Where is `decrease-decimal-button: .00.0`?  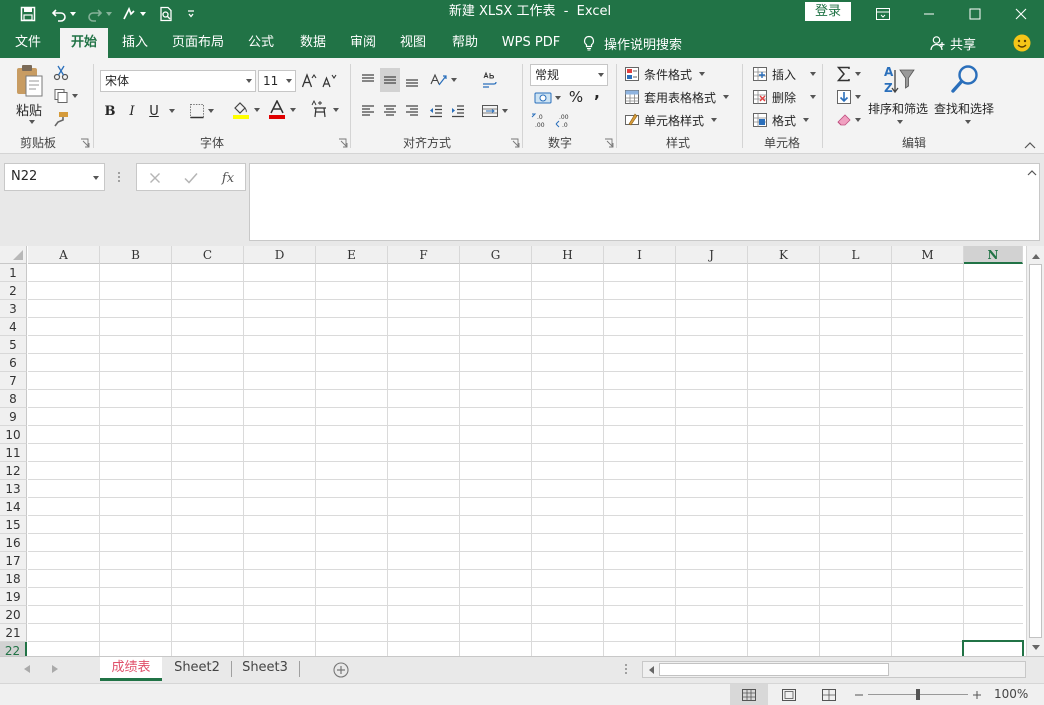
decrease-decimal-button: .00.0 is located at coordinates (565, 120).